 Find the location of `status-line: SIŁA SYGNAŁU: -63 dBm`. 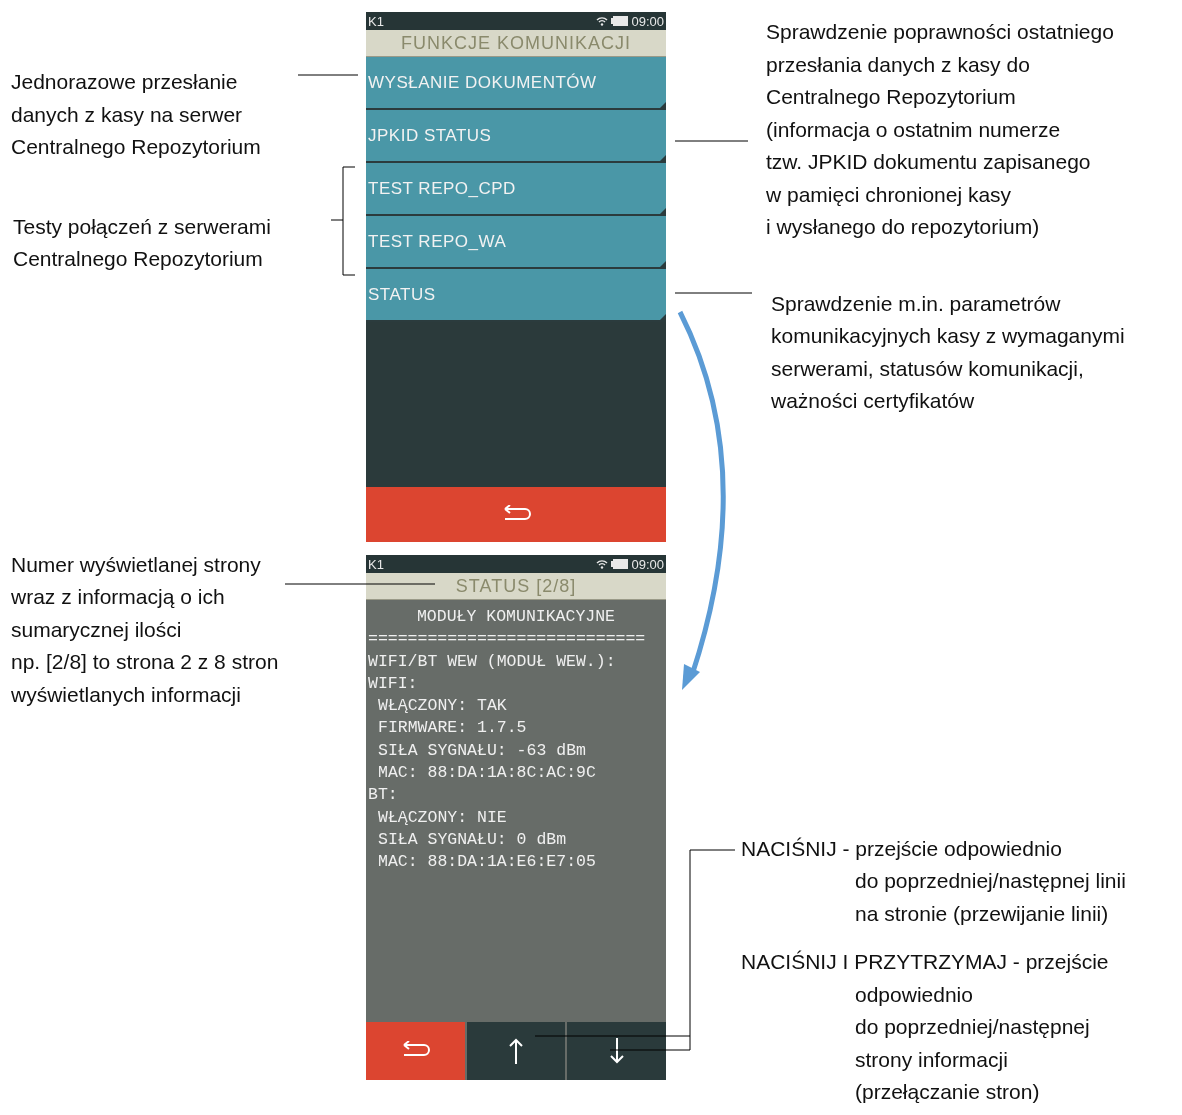

status-line: SIŁA SYGNAŁU: -63 dBm is located at coordinates (482, 750).